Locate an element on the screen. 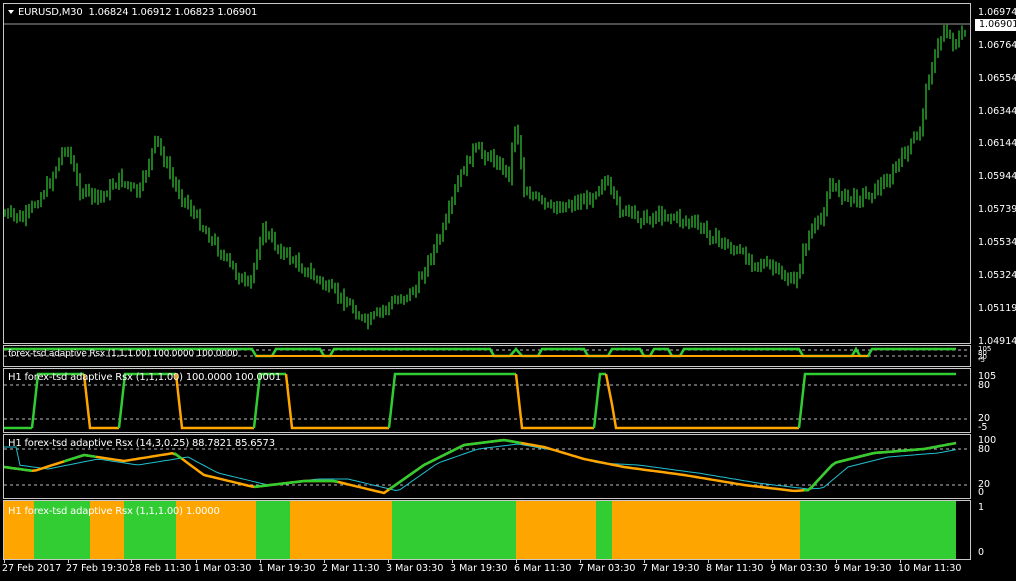 The height and width of the screenshot is (581, 1016). time-label: 2 Mar 11:30 is located at coordinates (351, 568).